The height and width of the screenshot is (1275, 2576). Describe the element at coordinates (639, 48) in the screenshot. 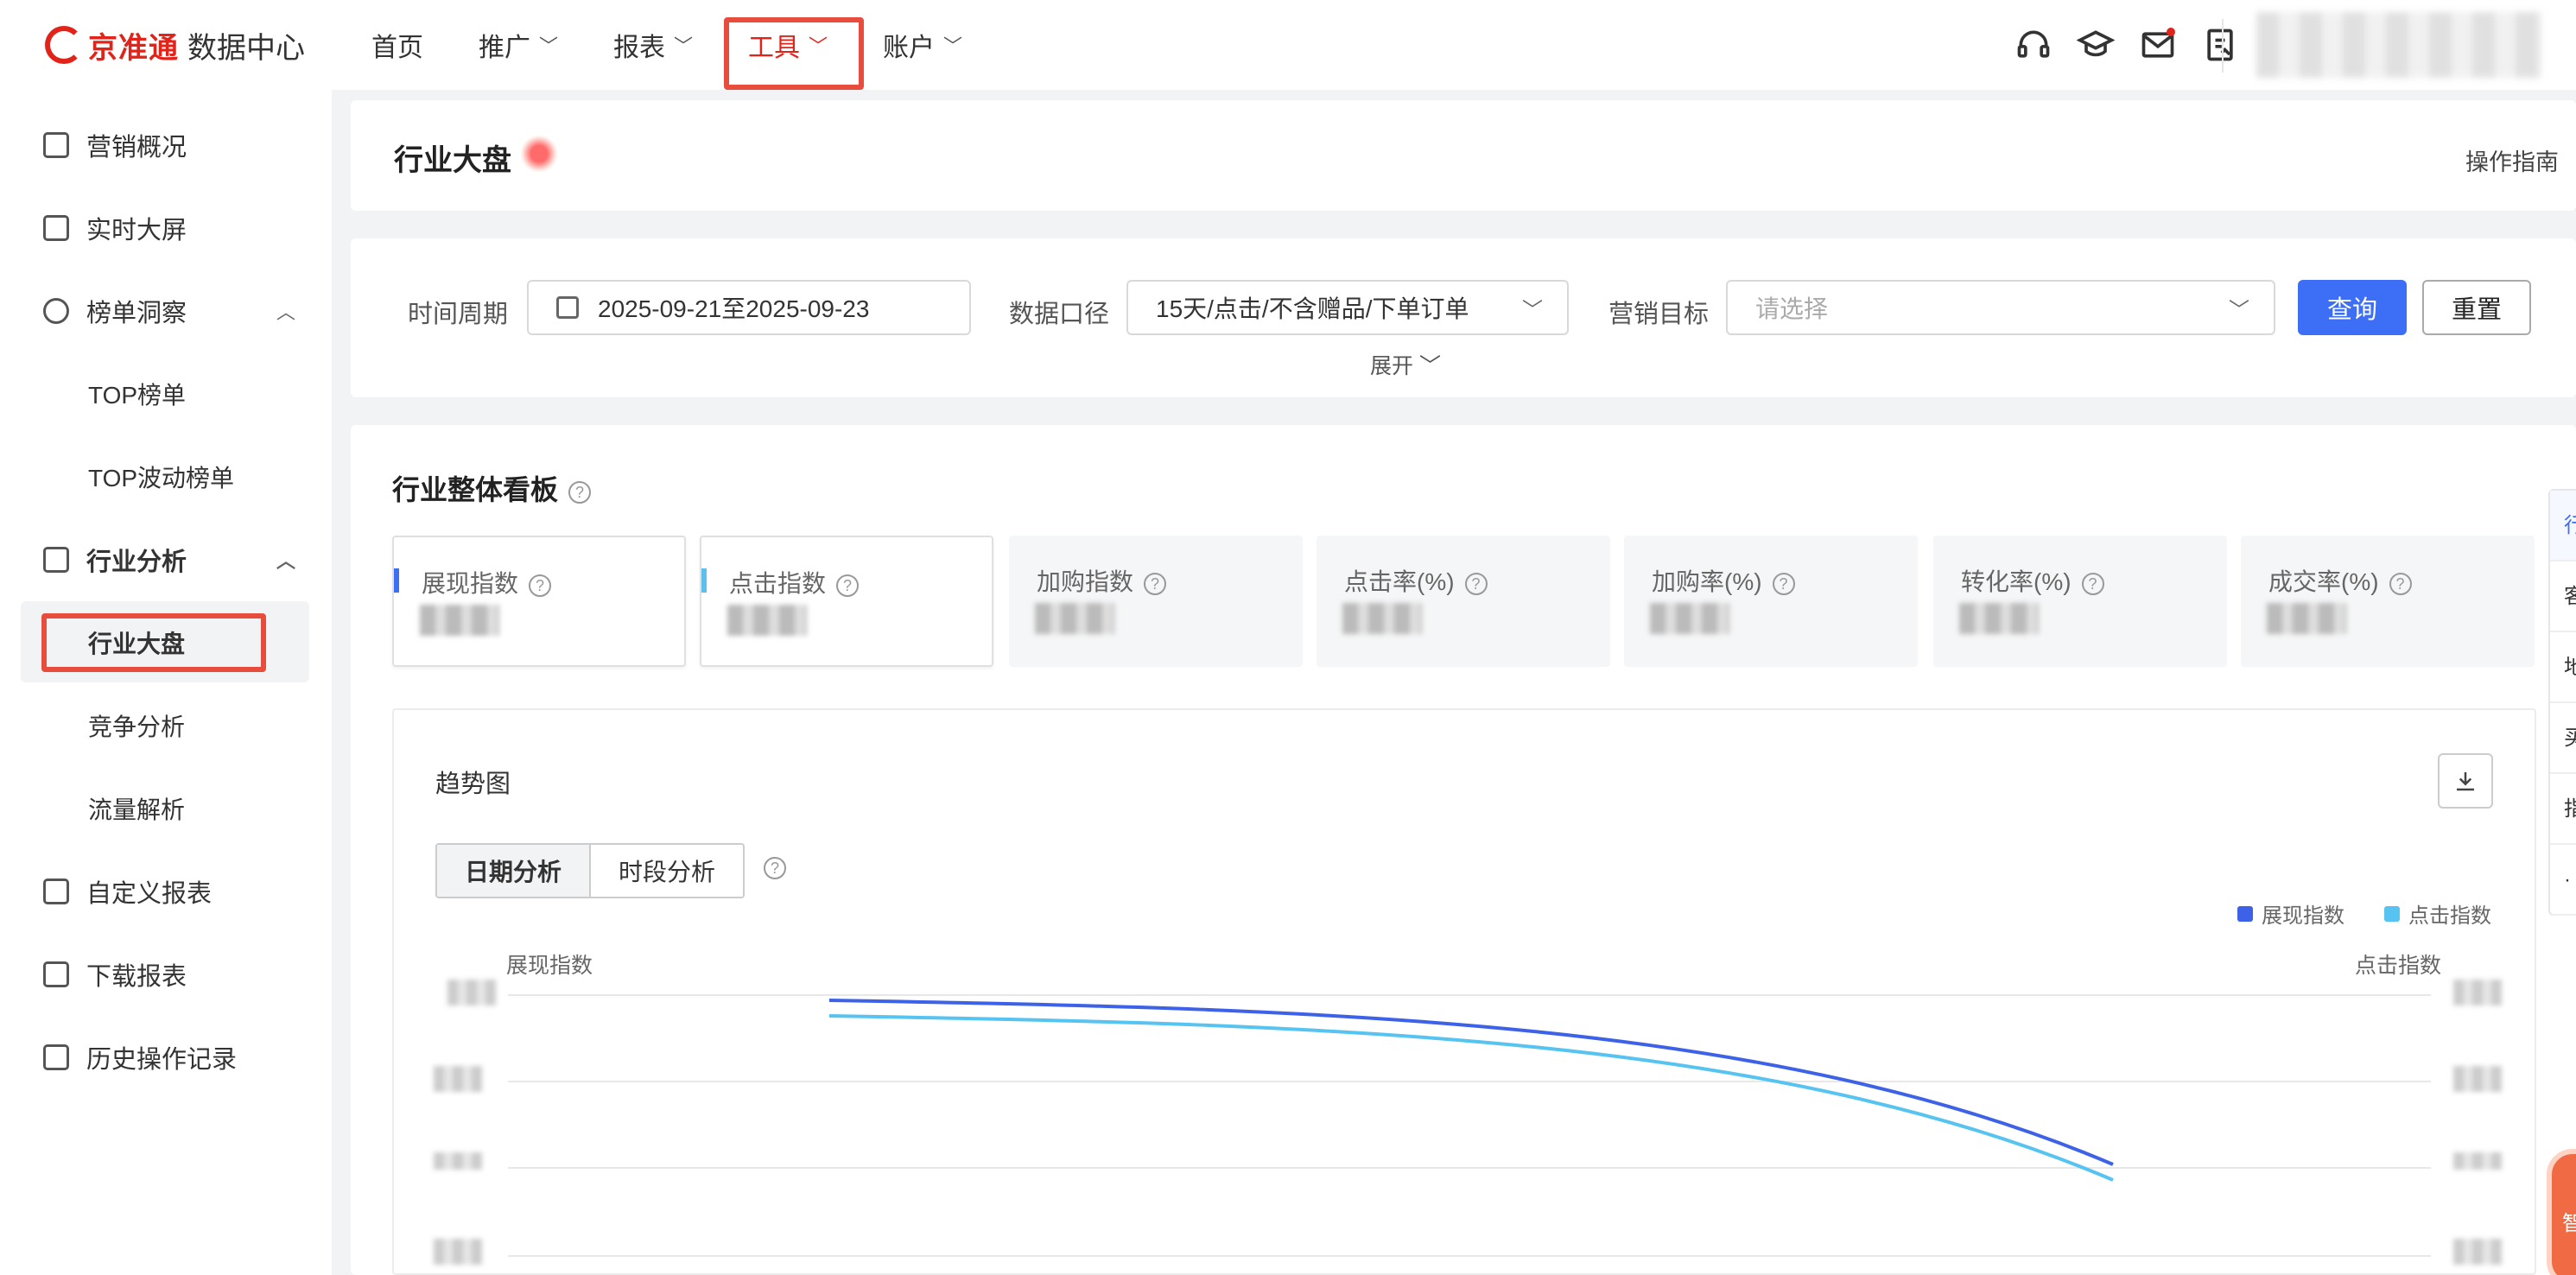

I see `nav-reports-label: 报表` at that location.